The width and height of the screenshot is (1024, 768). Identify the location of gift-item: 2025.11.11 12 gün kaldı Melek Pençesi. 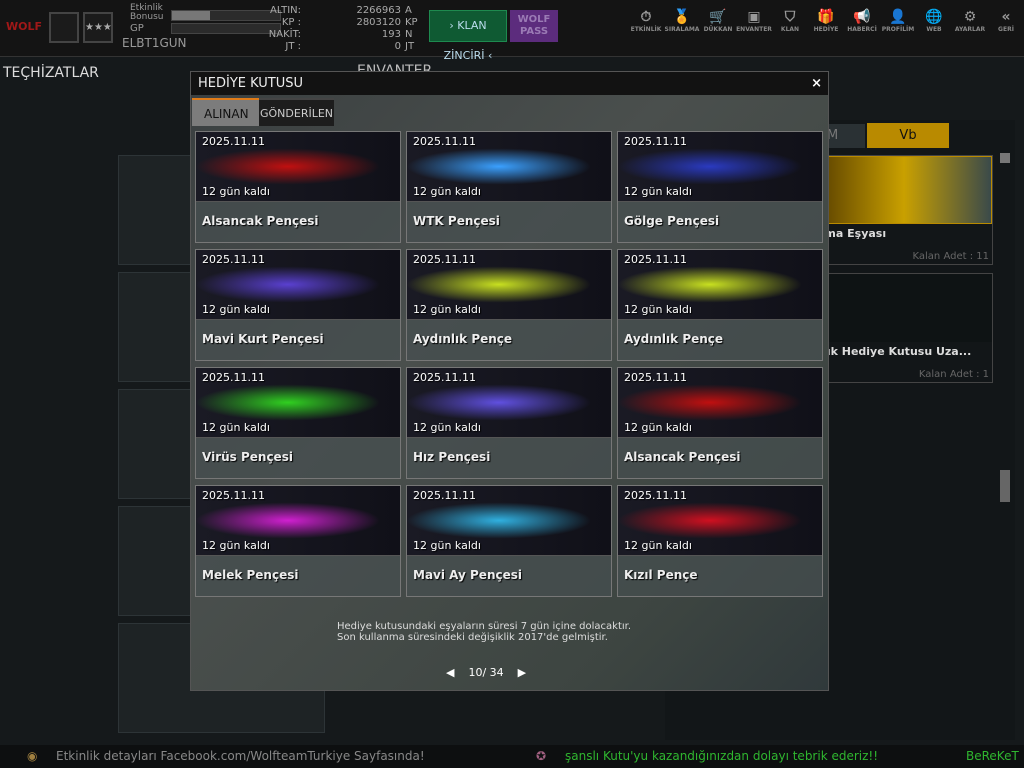
(298, 541).